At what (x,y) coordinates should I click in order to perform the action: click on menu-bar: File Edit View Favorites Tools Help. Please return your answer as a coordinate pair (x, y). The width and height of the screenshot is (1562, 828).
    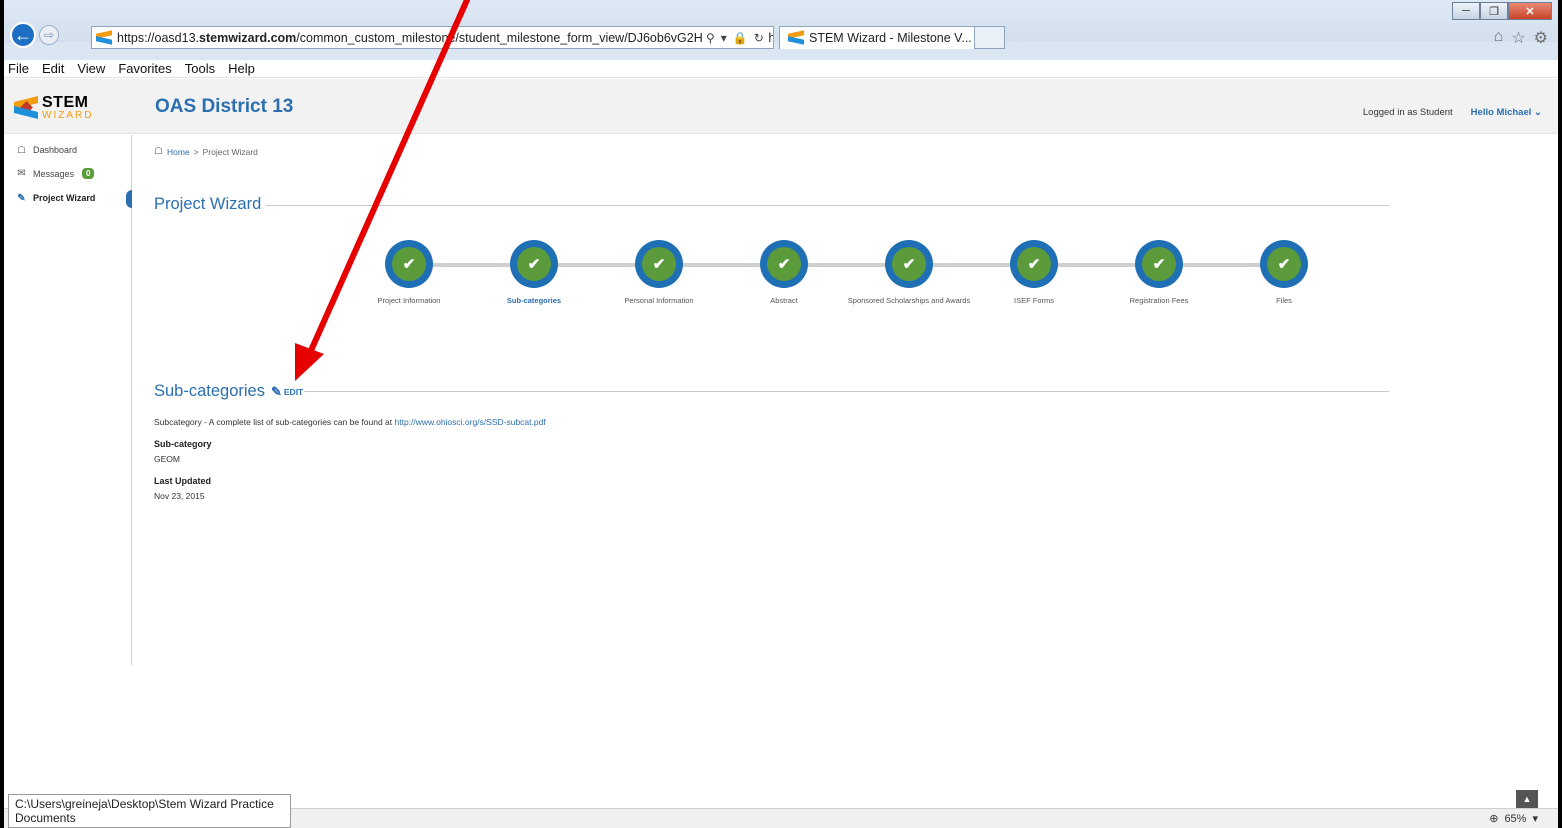
    Looking at the image, I should click on (781, 69).